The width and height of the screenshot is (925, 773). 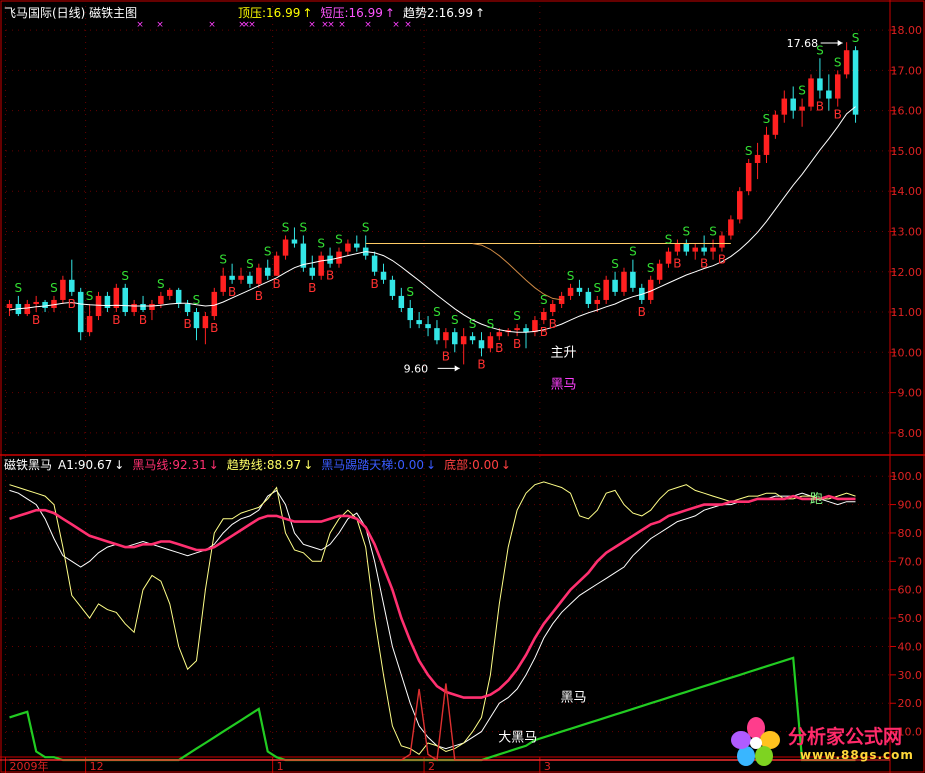 I want to click on indicator-2: 趋势2:16.99, so click(x=437, y=13).